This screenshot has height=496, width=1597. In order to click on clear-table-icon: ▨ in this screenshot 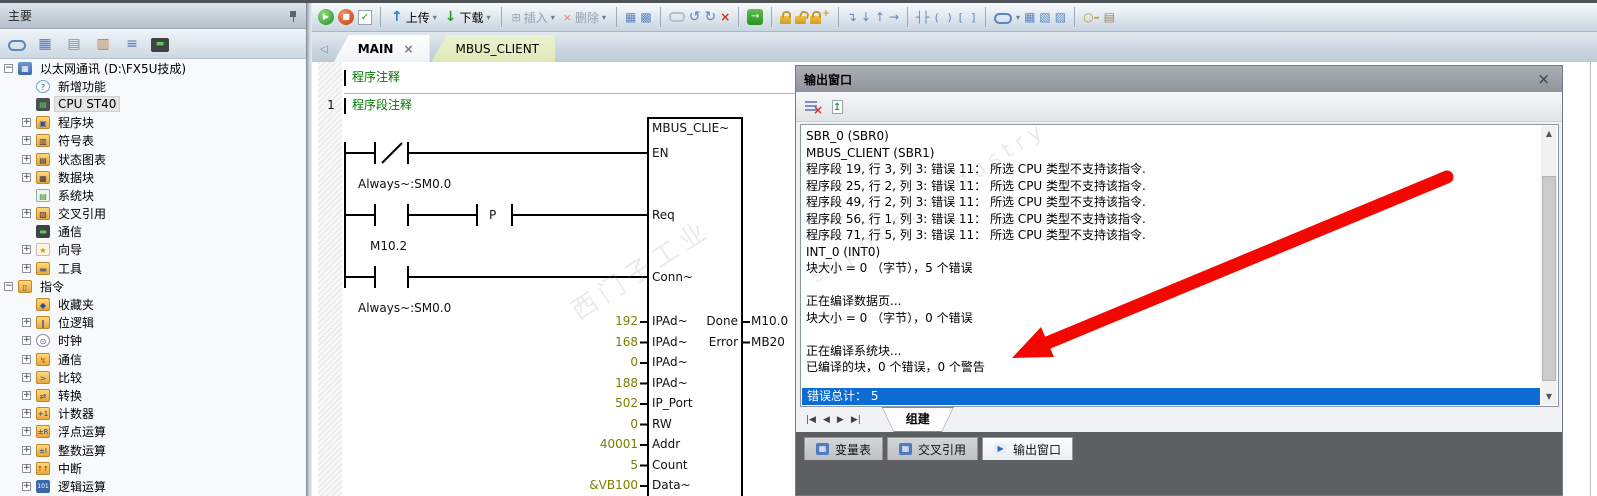, I will do `click(1060, 17)`.